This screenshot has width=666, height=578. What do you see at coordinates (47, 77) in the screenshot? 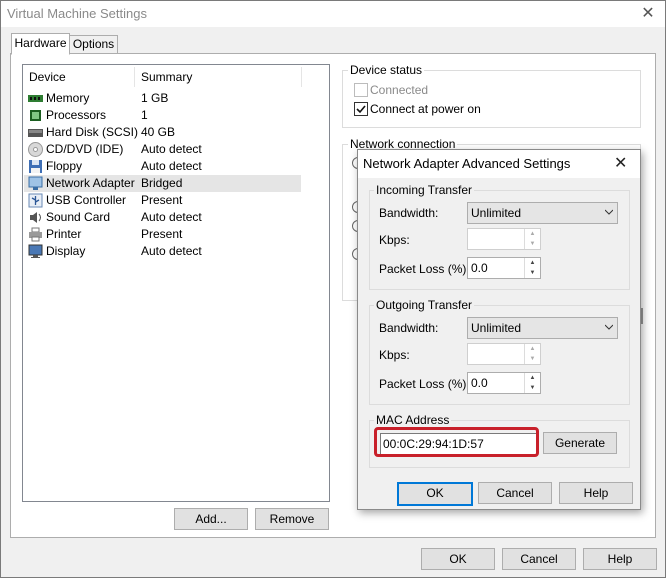
I see `column-header-device: Device` at bounding box center [47, 77].